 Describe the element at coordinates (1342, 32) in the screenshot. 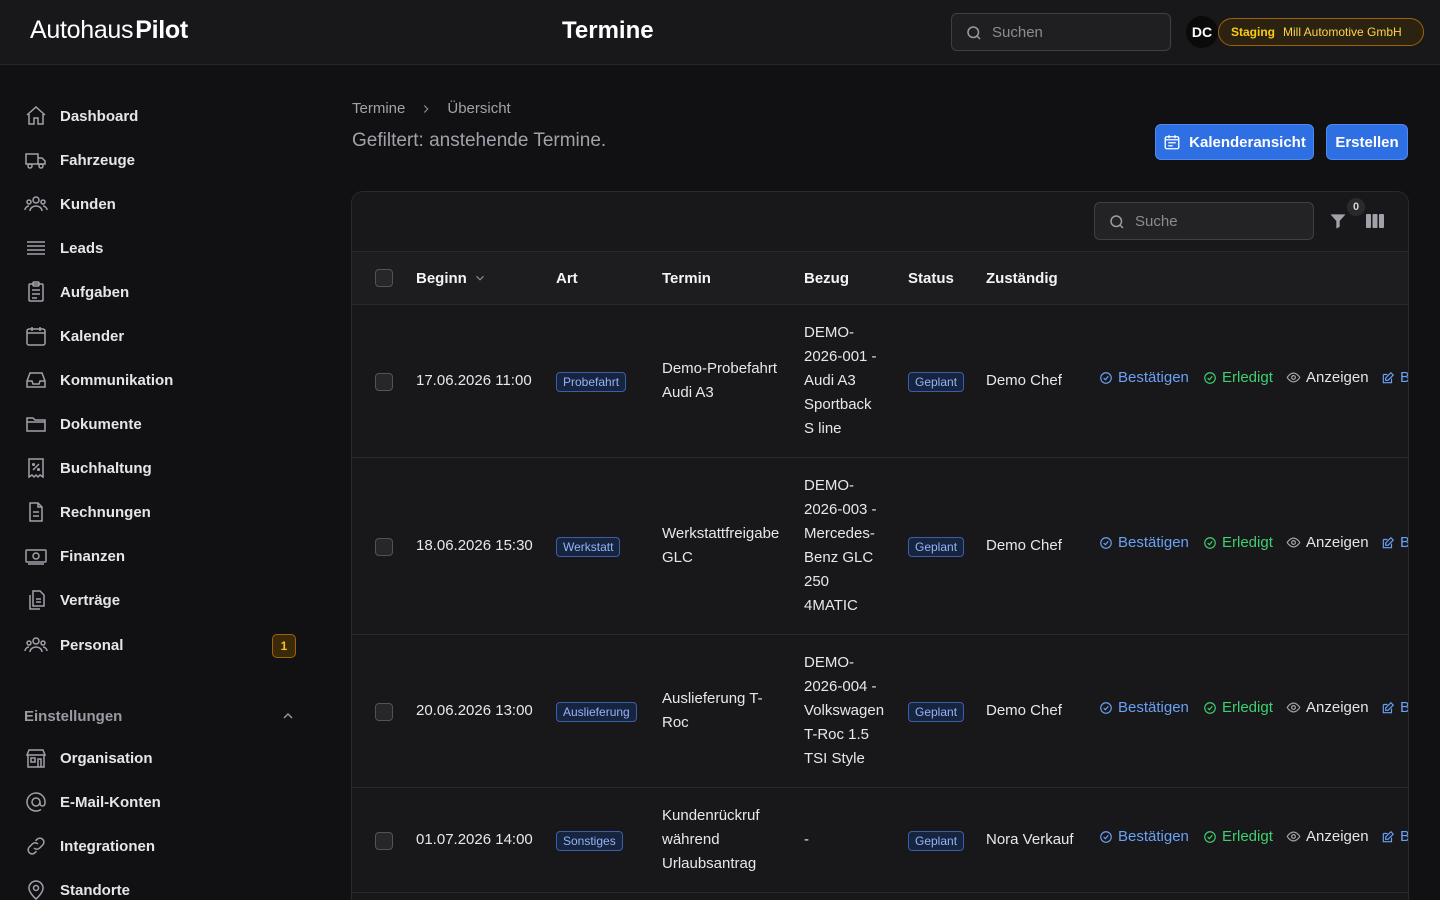

I see `org-name: Mill Automotive GmbH` at that location.